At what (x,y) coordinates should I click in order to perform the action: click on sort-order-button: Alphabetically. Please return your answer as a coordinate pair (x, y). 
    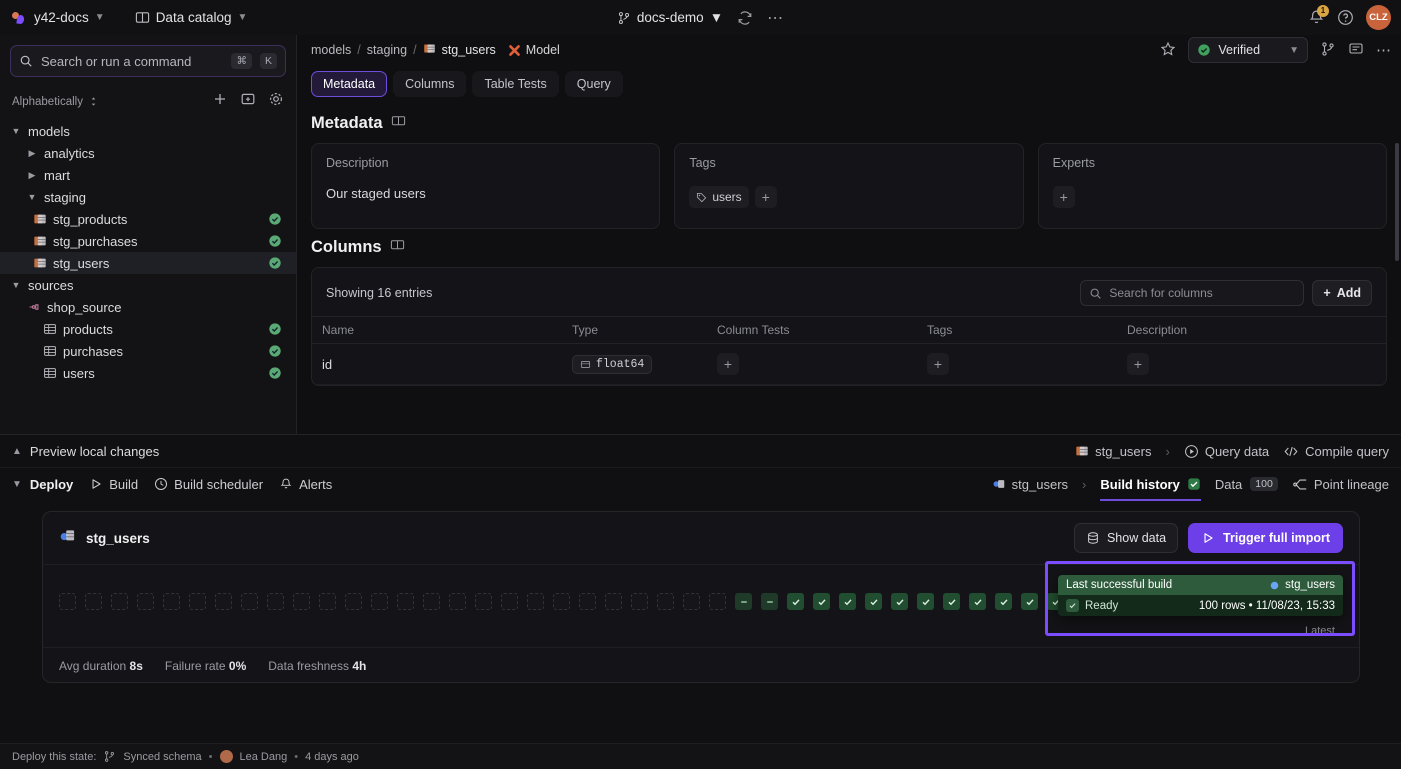
    Looking at the image, I should click on (55, 102).